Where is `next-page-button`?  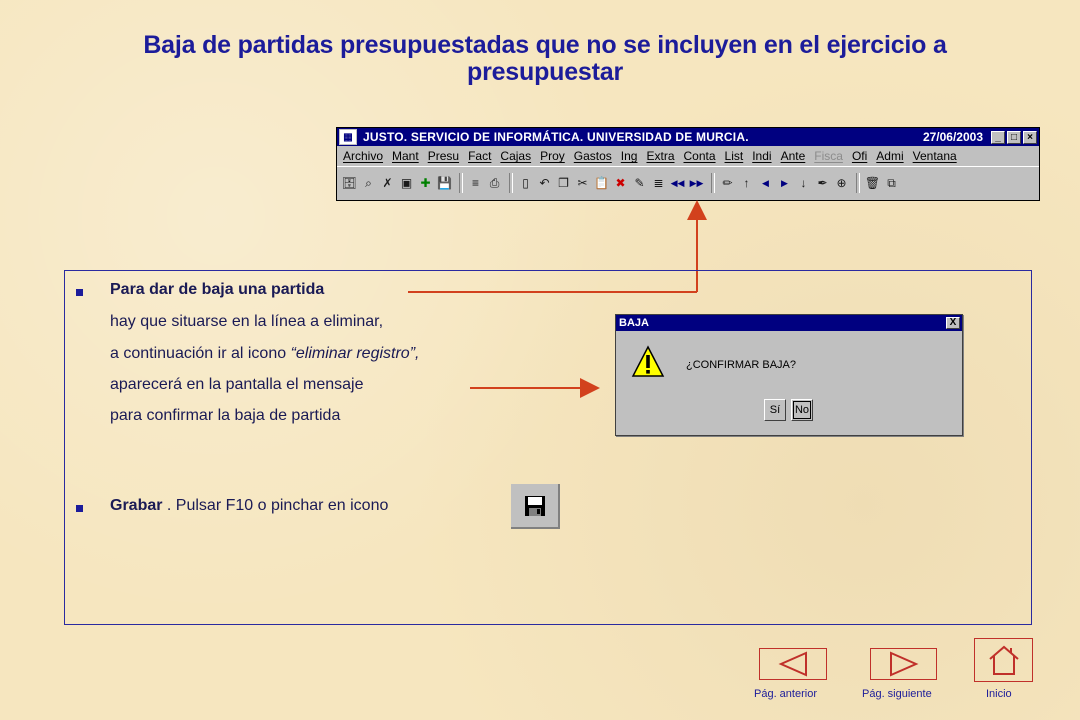
next-page-button is located at coordinates (903, 664).